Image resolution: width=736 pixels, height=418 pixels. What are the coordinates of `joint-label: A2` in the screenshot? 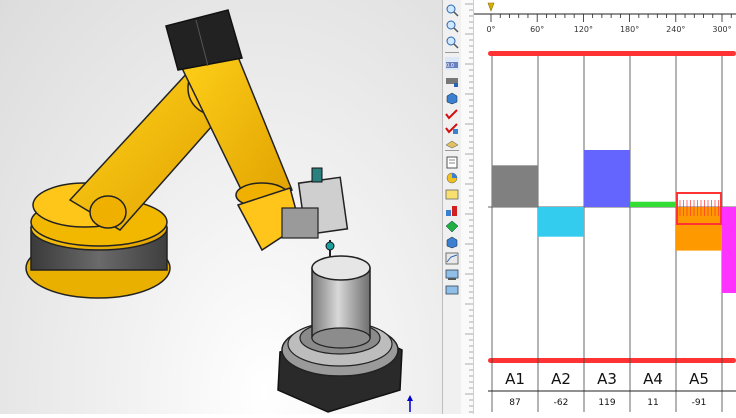 It's located at (561, 379).